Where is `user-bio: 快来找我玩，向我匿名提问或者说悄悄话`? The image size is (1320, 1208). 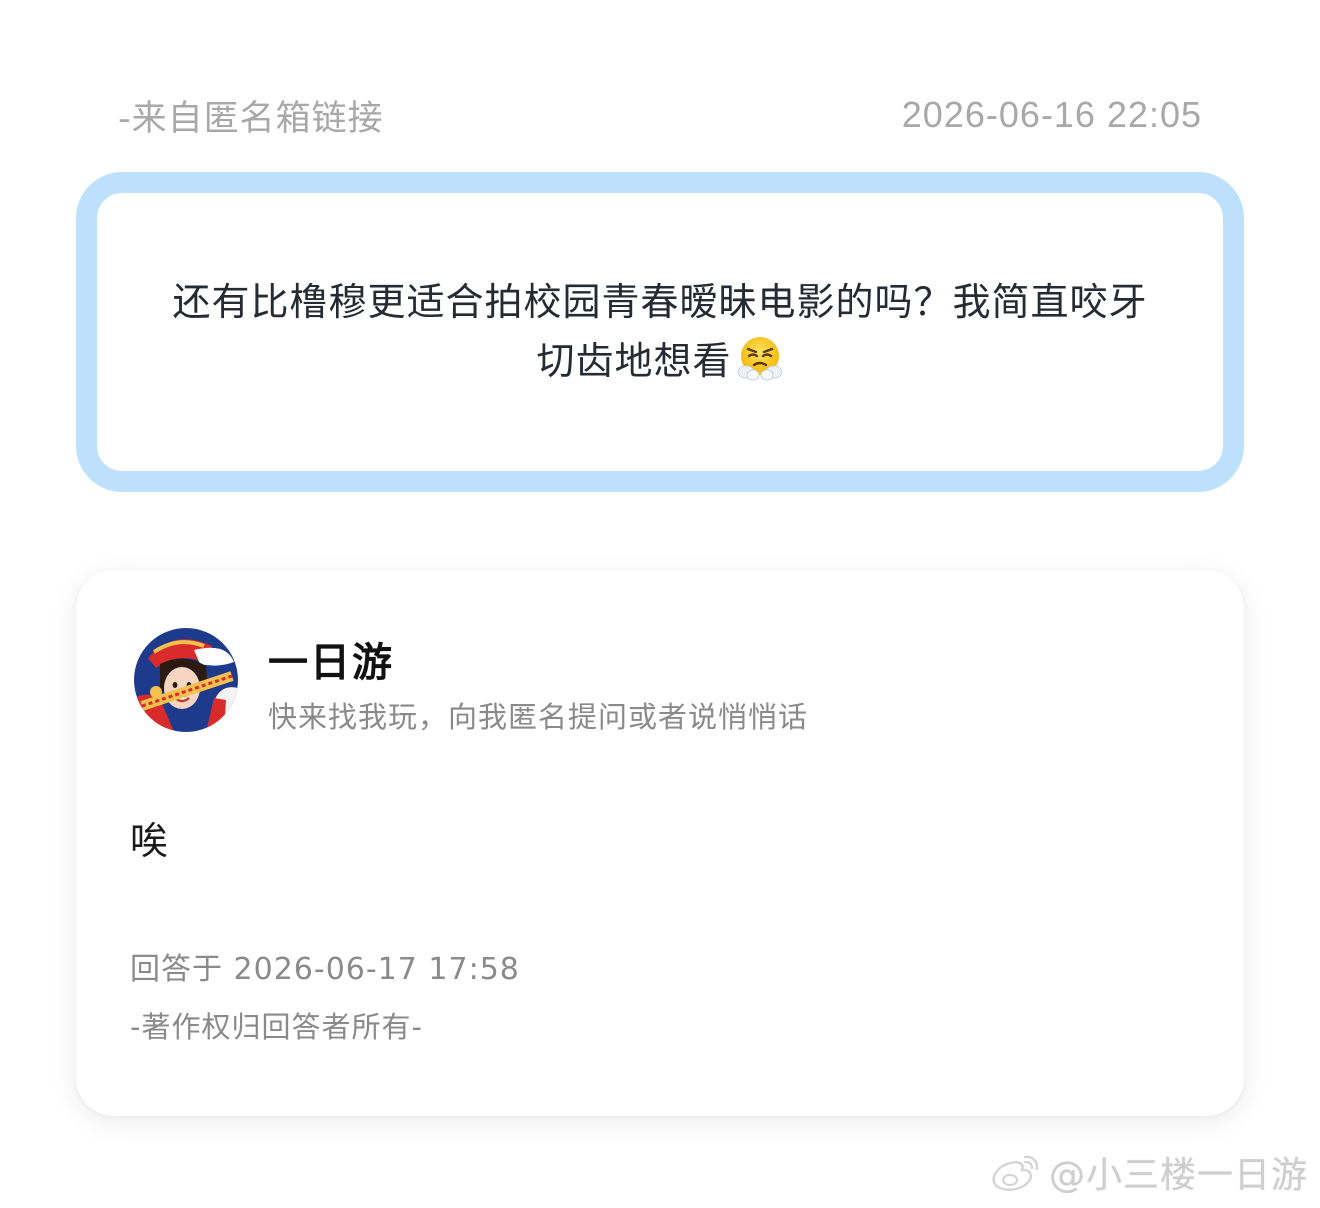
user-bio: 快来找我玩，向我匿名提问或者说悄悄话 is located at coordinates (538, 717).